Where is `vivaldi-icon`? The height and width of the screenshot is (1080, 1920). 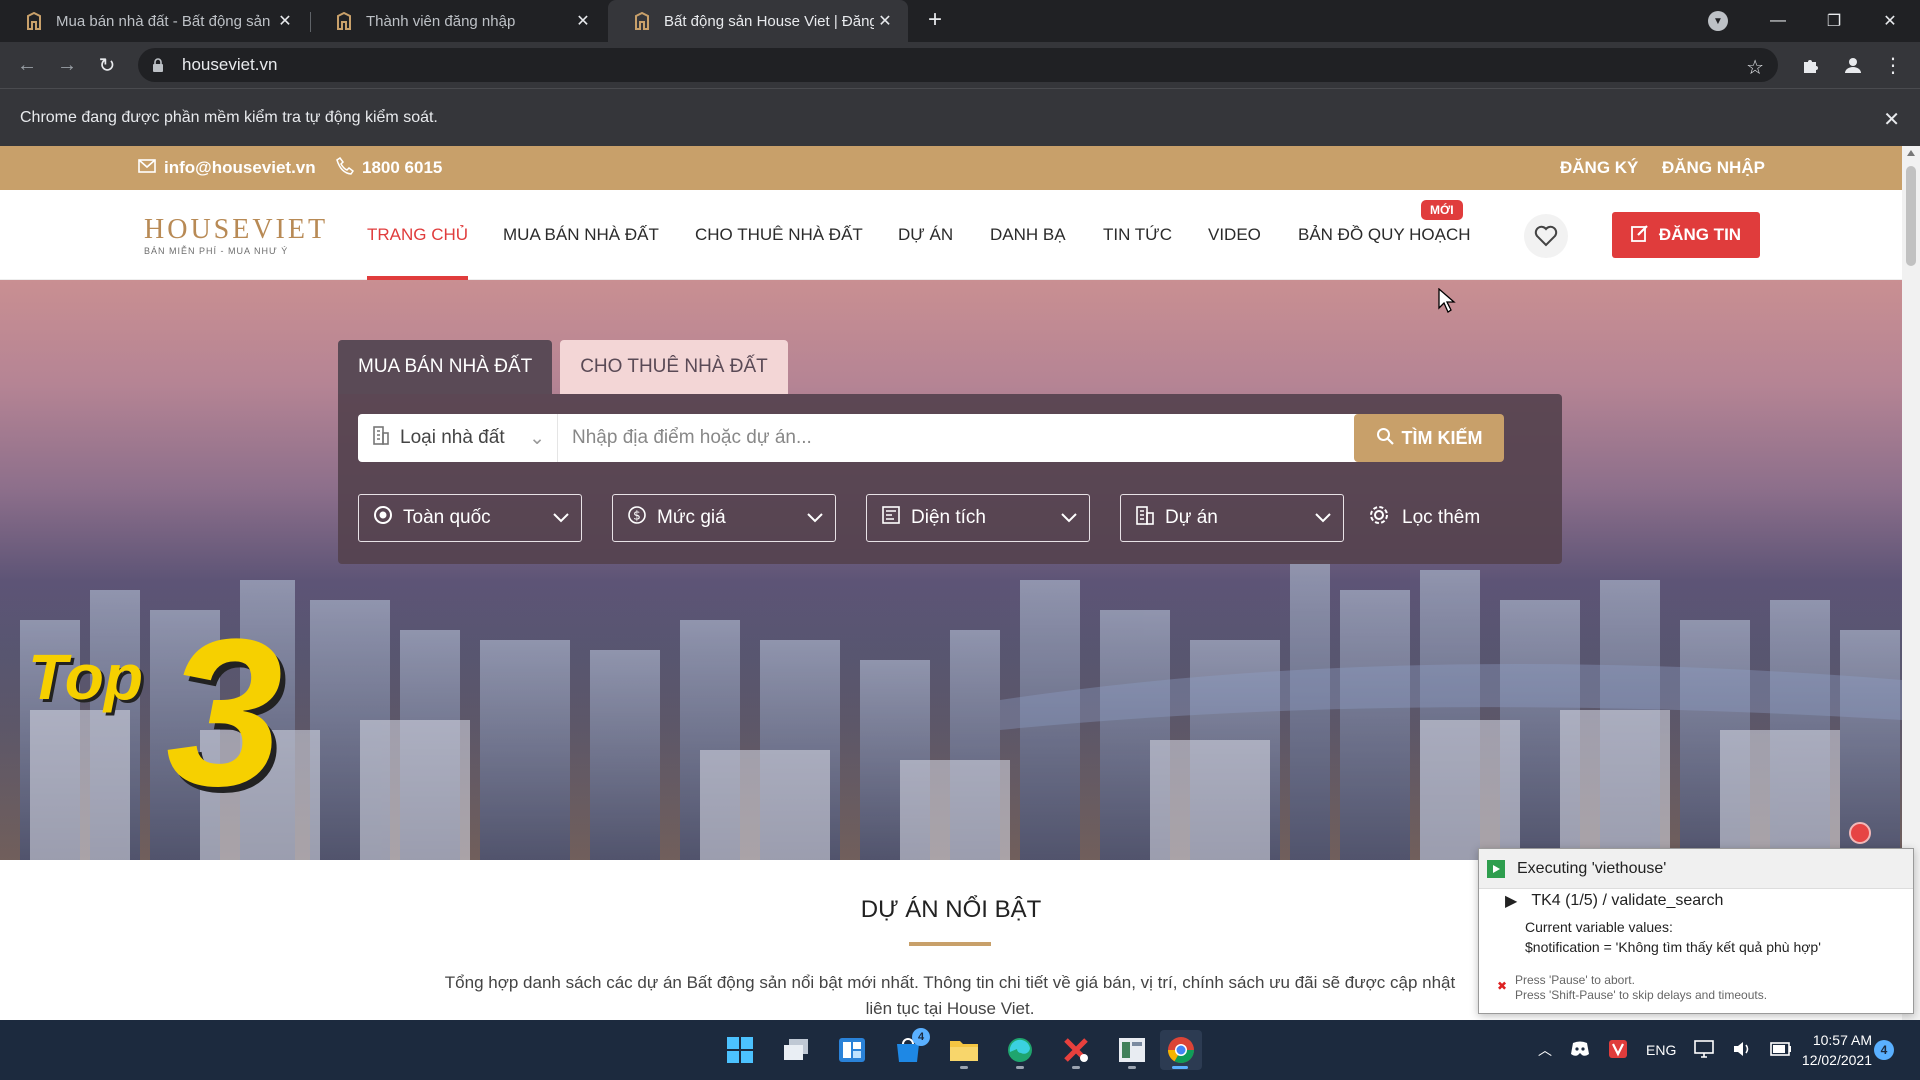 vivaldi-icon is located at coordinates (1618, 1050).